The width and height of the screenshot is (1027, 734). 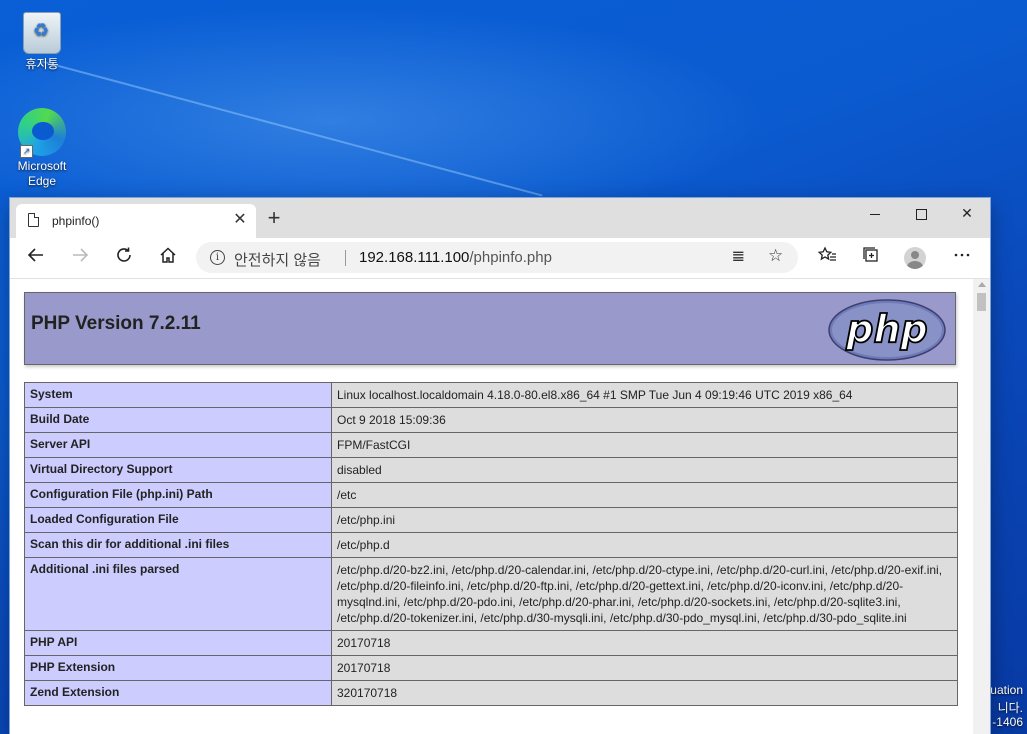 I want to click on side-text-3: -1406, so click(x=1007, y=722).